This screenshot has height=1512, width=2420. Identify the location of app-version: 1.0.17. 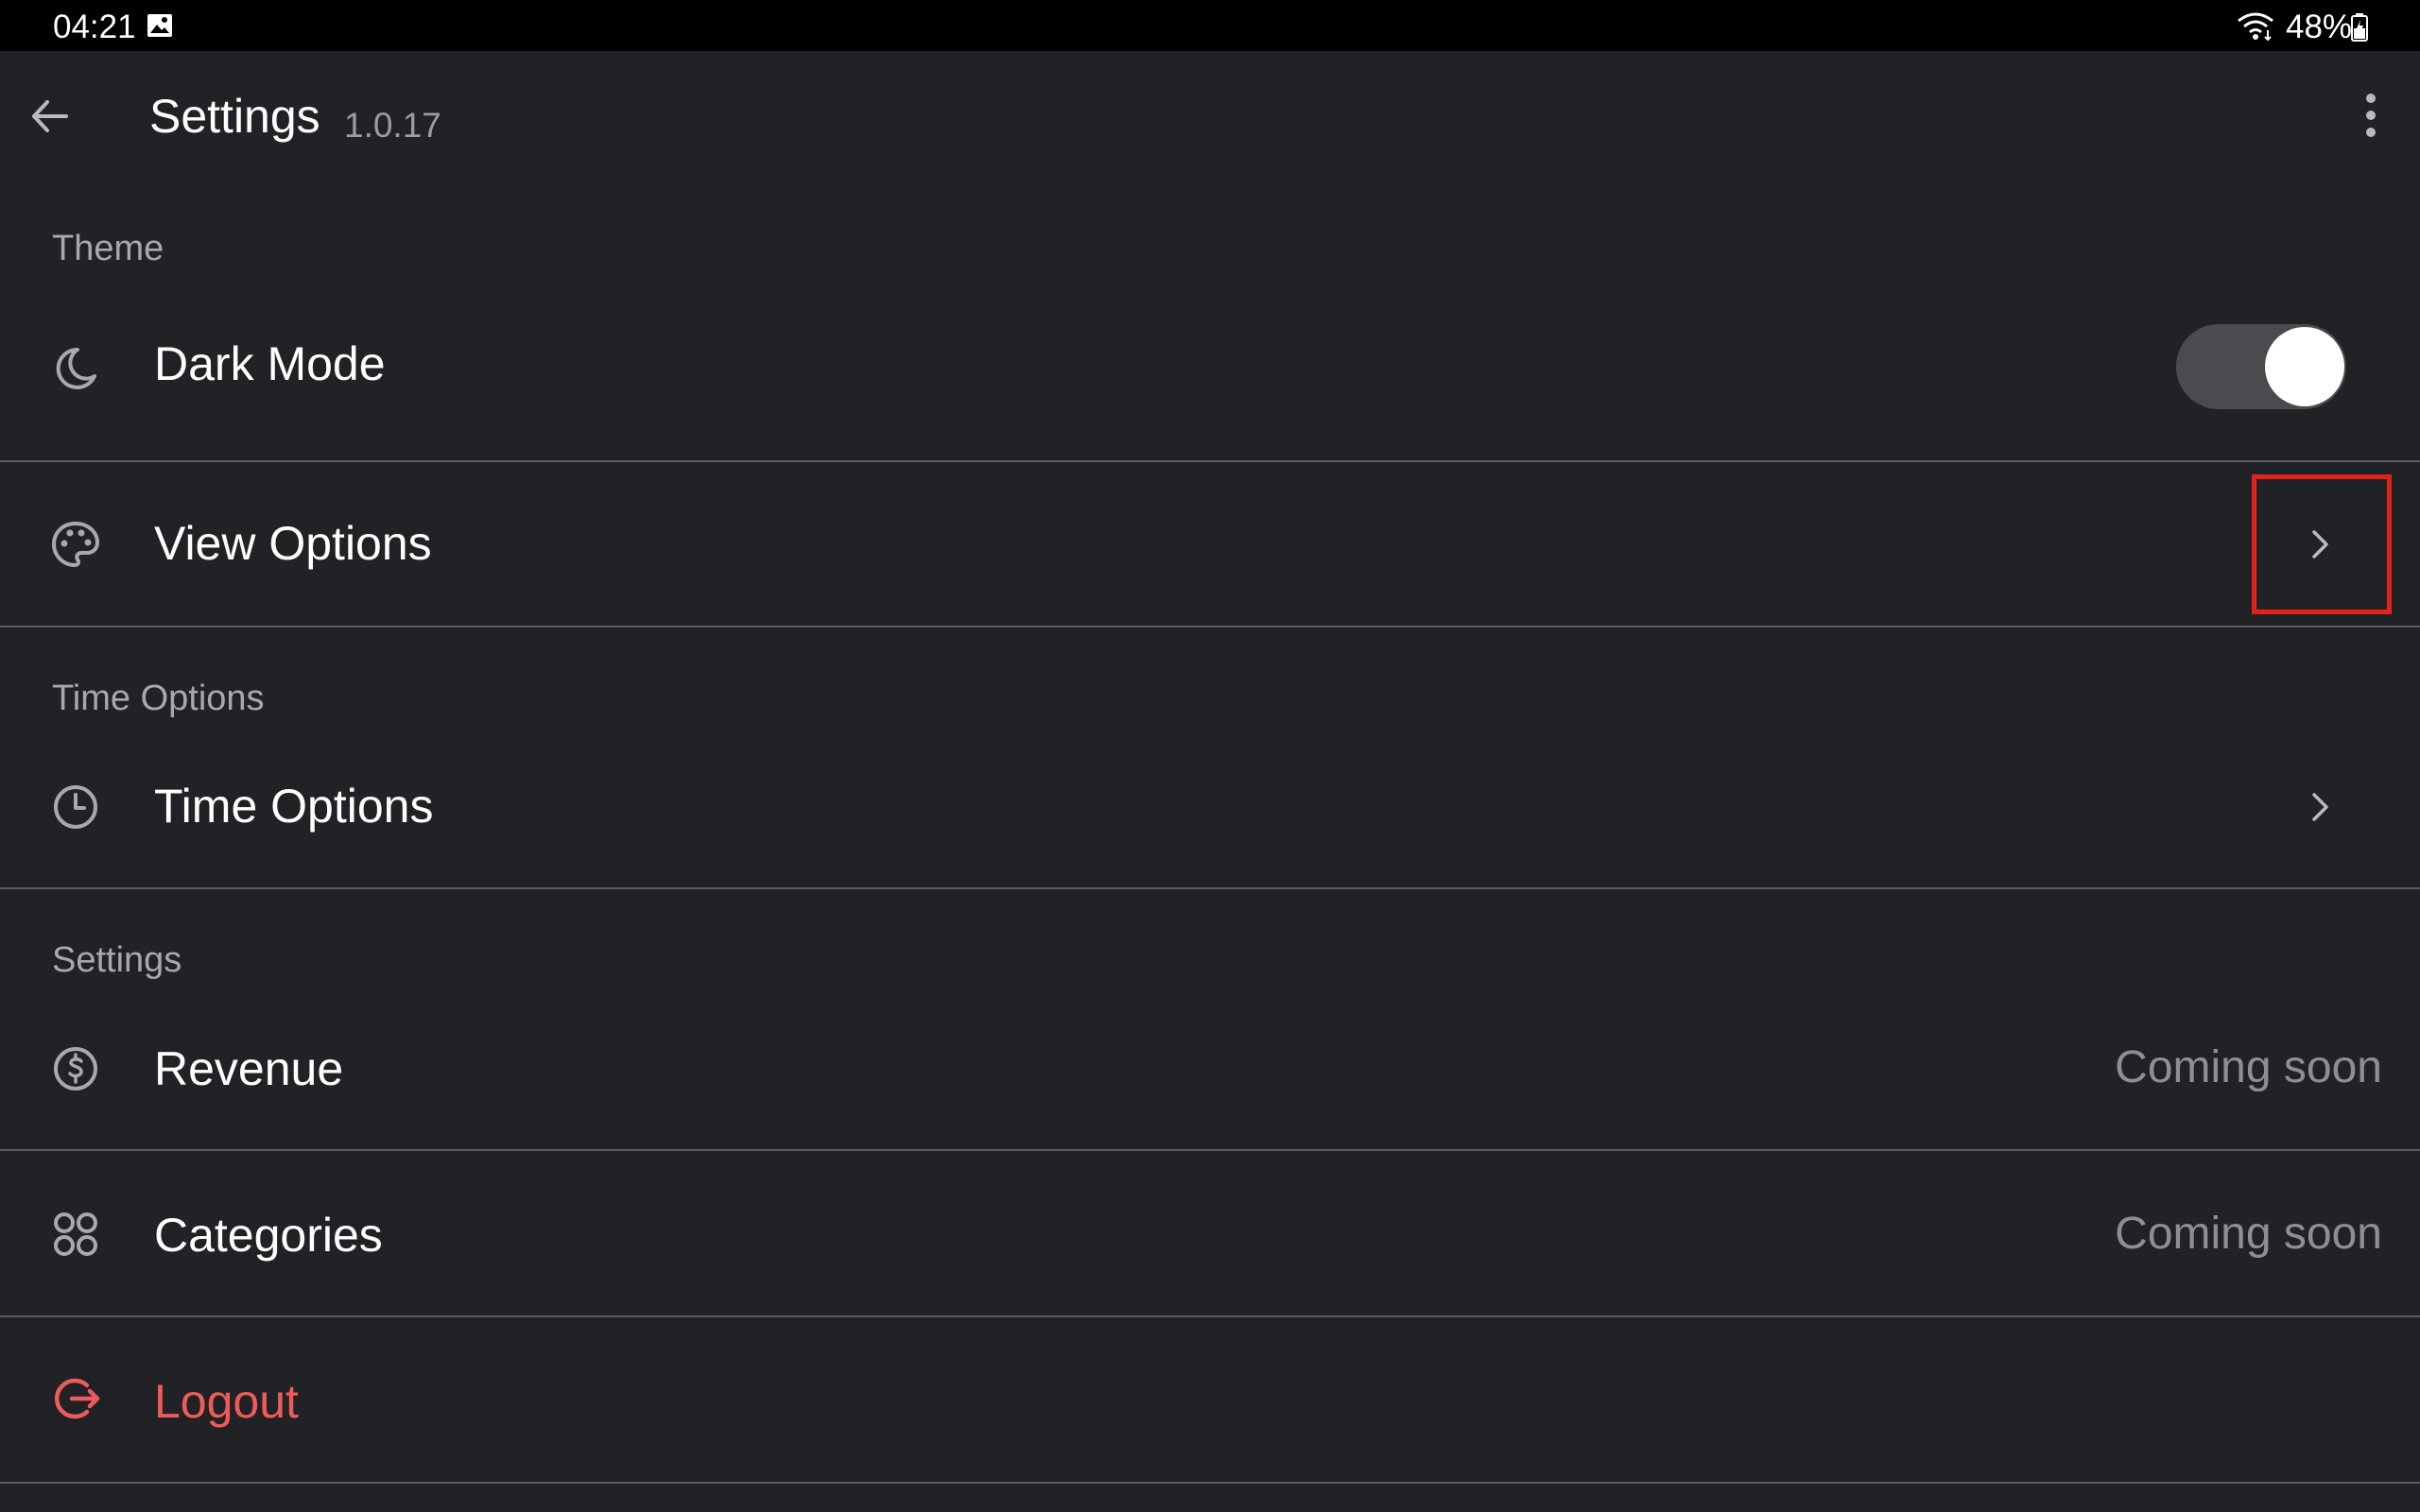
(392, 125).